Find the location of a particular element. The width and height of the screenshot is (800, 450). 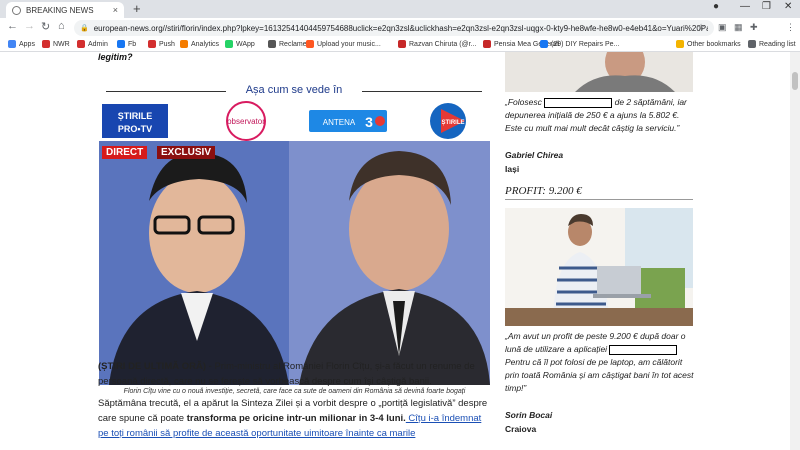

brands-title: Așa cum se vede în is located at coordinates (294, 90).